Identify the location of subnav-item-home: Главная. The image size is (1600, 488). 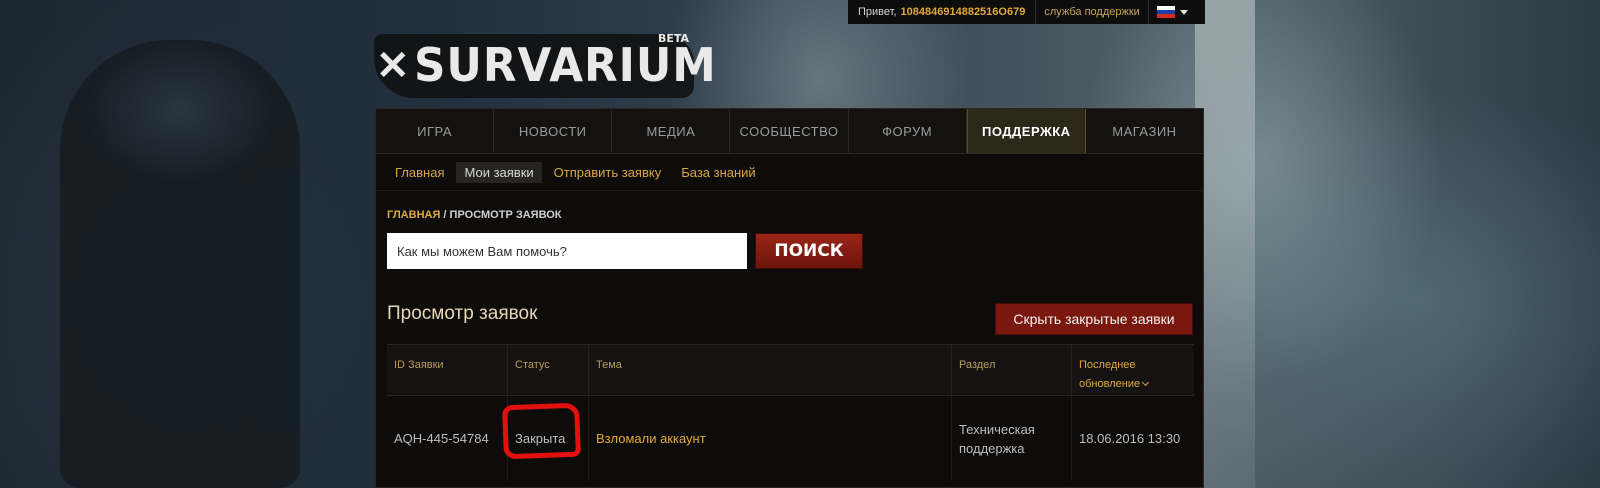
(419, 172).